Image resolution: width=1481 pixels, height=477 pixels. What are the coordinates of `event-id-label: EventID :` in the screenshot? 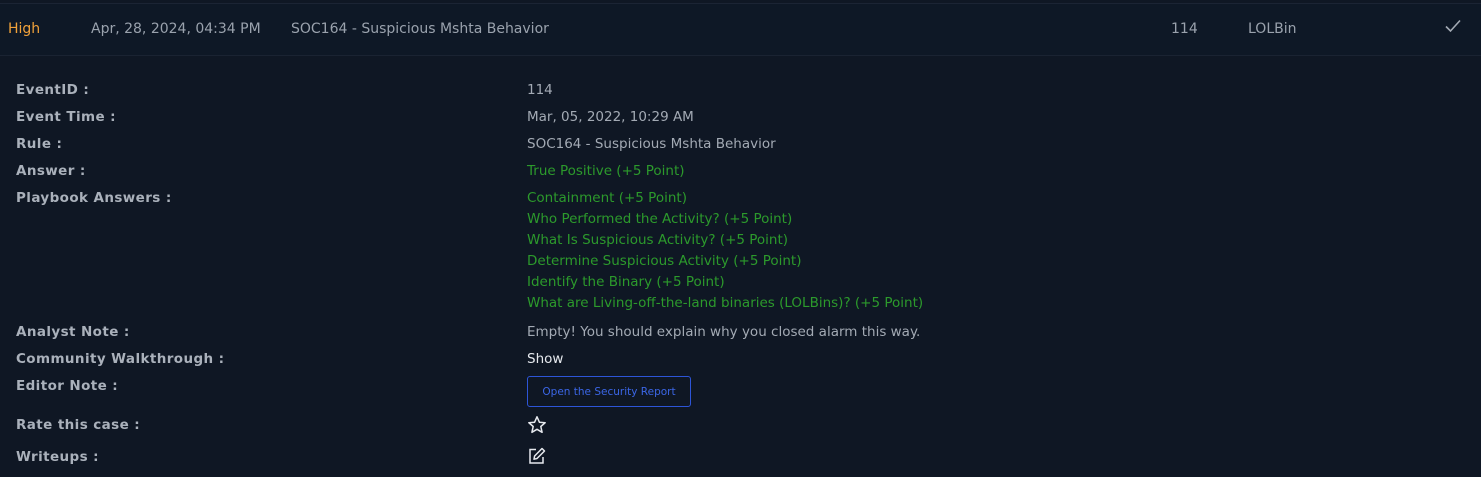 It's located at (53, 90).